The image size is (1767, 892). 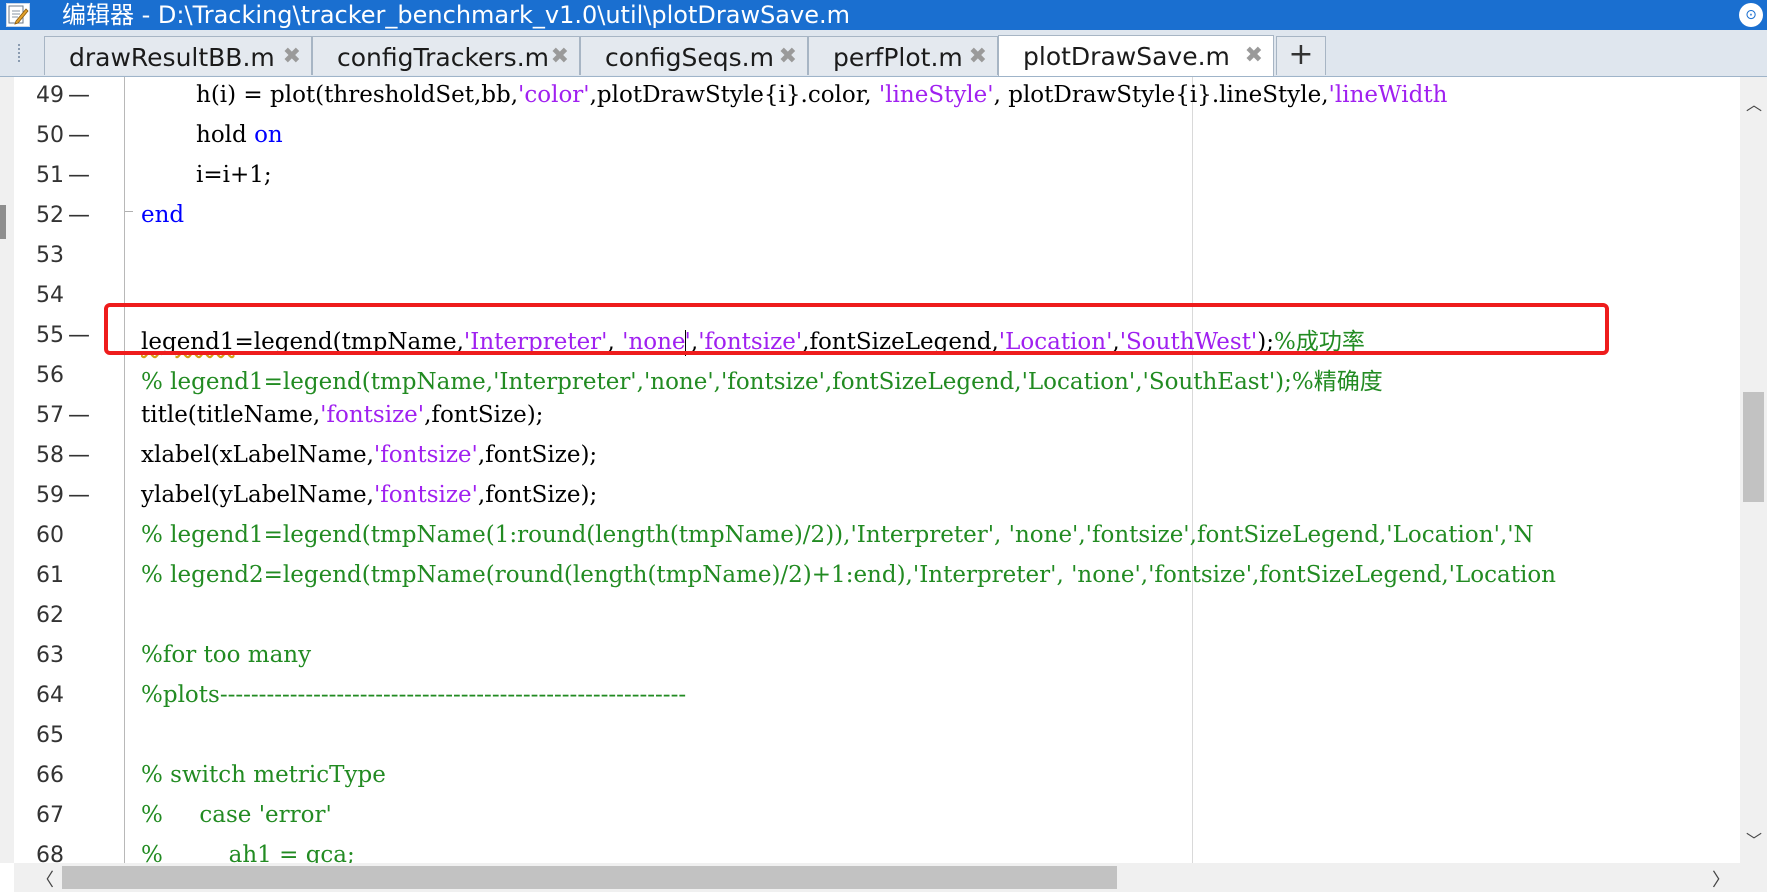 What do you see at coordinates (50, 335) in the screenshot?
I see `line-number: 55` at bounding box center [50, 335].